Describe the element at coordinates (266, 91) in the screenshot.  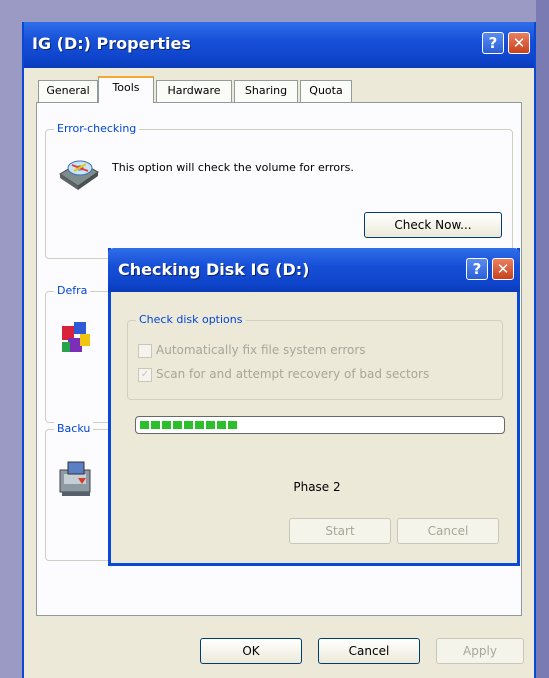
I see `tab-sharing: Sharing` at that location.